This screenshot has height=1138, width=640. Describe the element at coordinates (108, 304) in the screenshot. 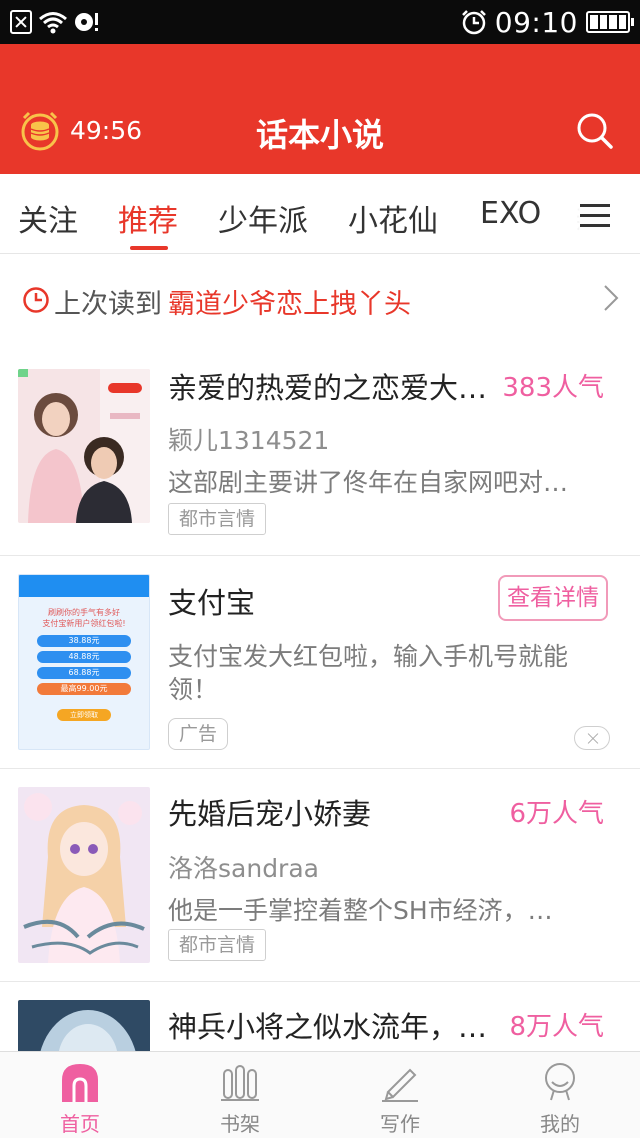

I see `last-read-prefix: 上次读到` at that location.